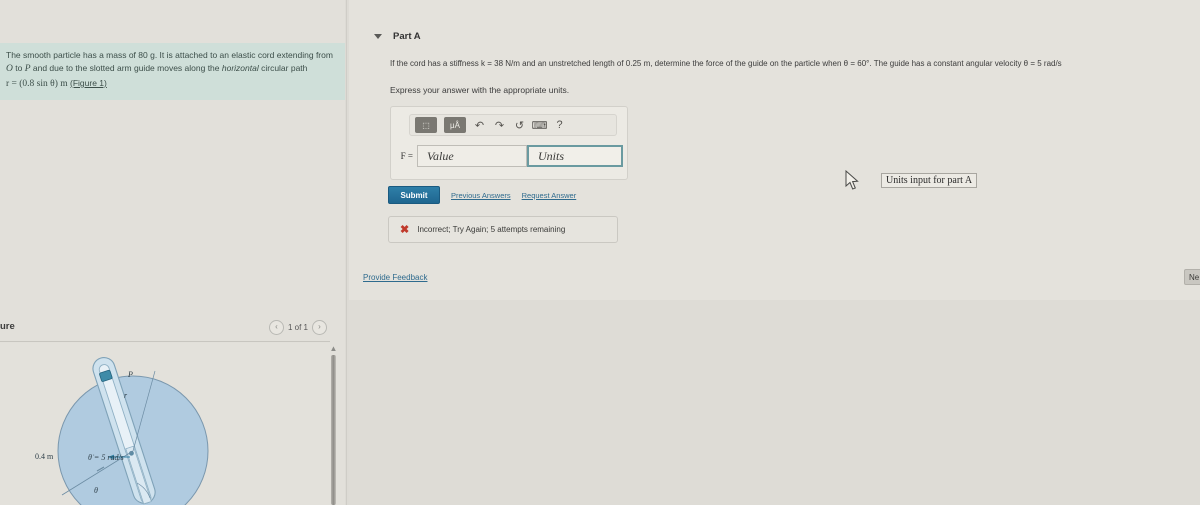 The height and width of the screenshot is (505, 1200). What do you see at coordinates (1192, 277) in the screenshot?
I see `next-button: Ne` at bounding box center [1192, 277].